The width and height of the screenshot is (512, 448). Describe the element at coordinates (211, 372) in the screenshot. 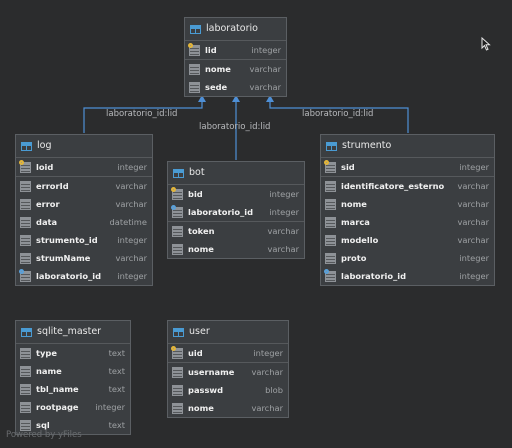

I see `column-name: username` at that location.